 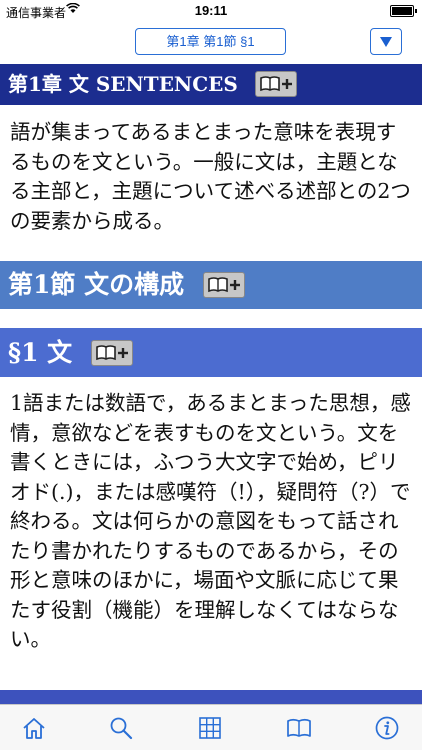 I want to click on navigation-bar: 第1章 第1節 §1, so click(x=211, y=43).